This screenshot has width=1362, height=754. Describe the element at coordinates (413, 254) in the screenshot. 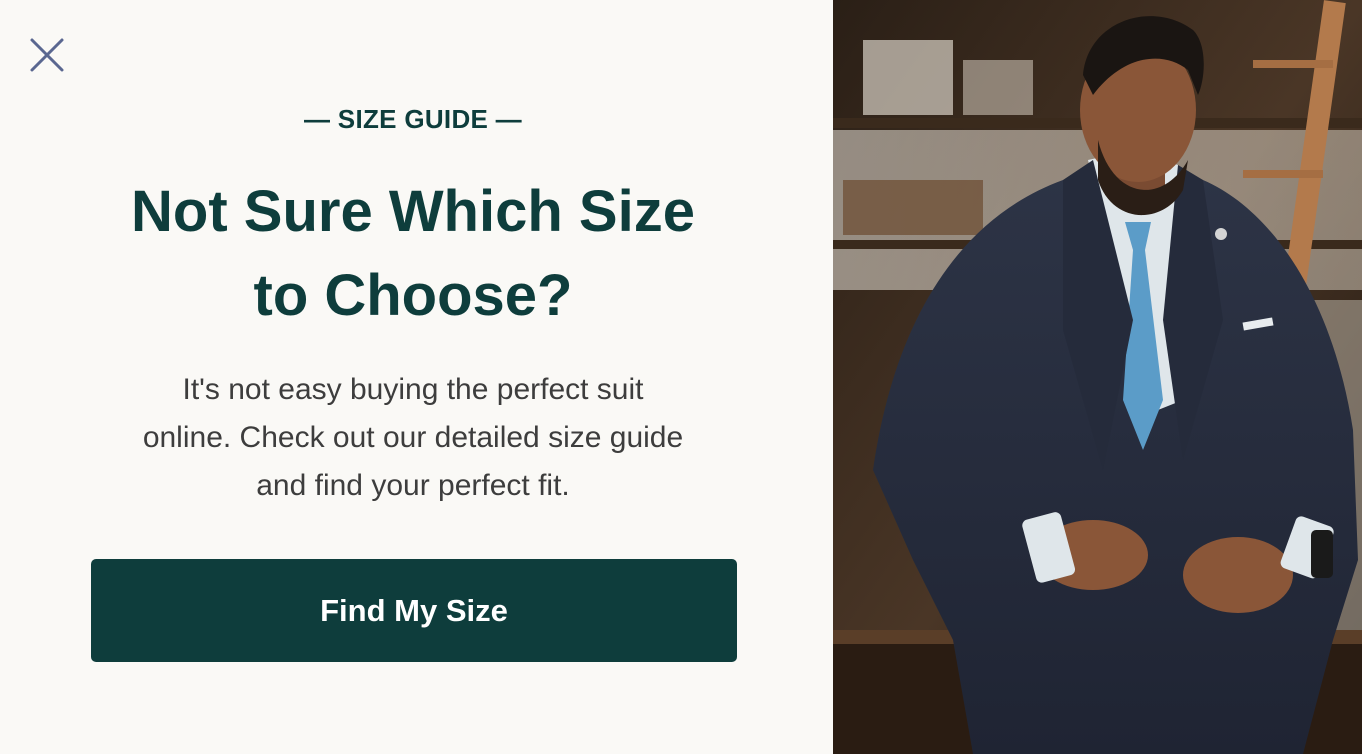

I see `modal-headline: Not Sure Which Size to Choose?` at that location.